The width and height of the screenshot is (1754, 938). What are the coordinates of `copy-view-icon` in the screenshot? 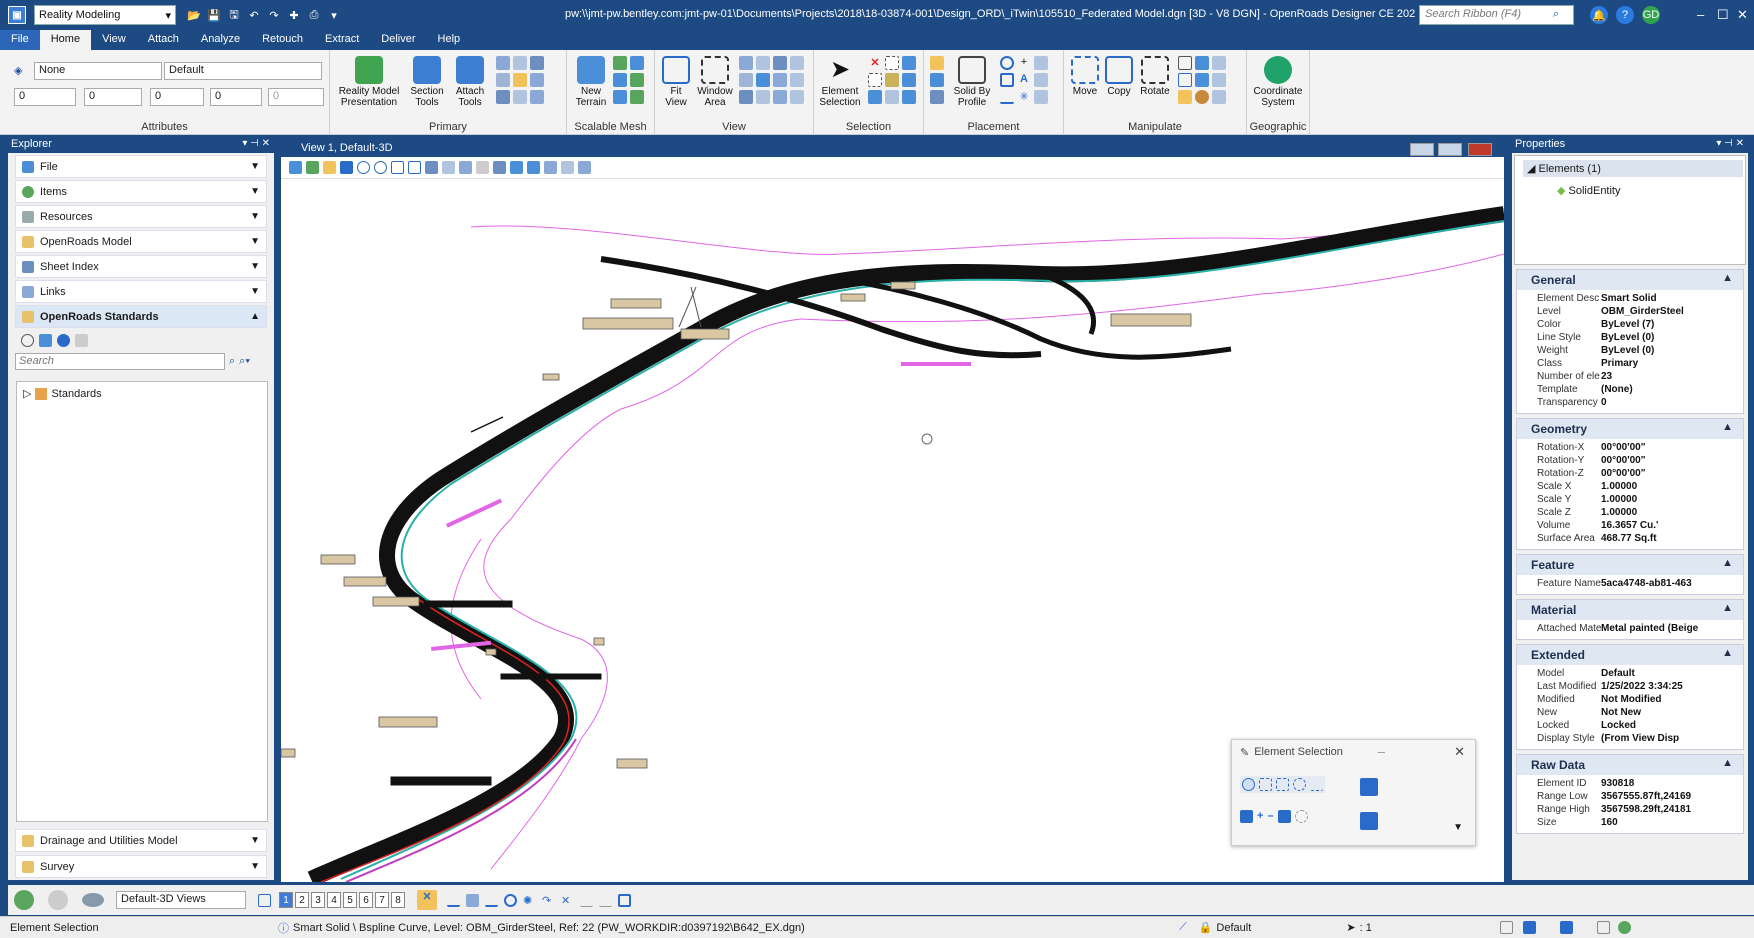 It's located at (516, 167).